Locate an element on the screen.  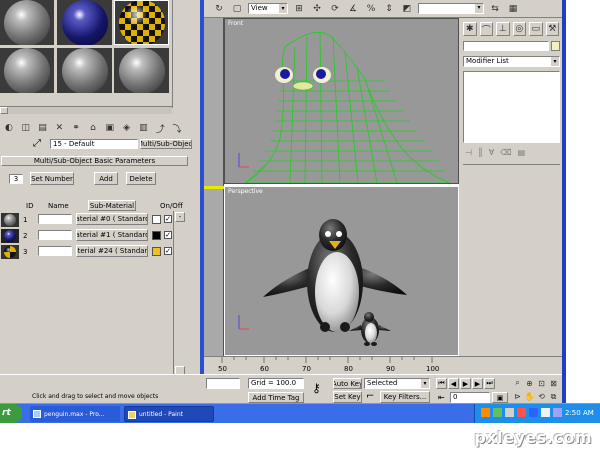
named-selection-icon: ◩ is located at coordinates (407, 9).